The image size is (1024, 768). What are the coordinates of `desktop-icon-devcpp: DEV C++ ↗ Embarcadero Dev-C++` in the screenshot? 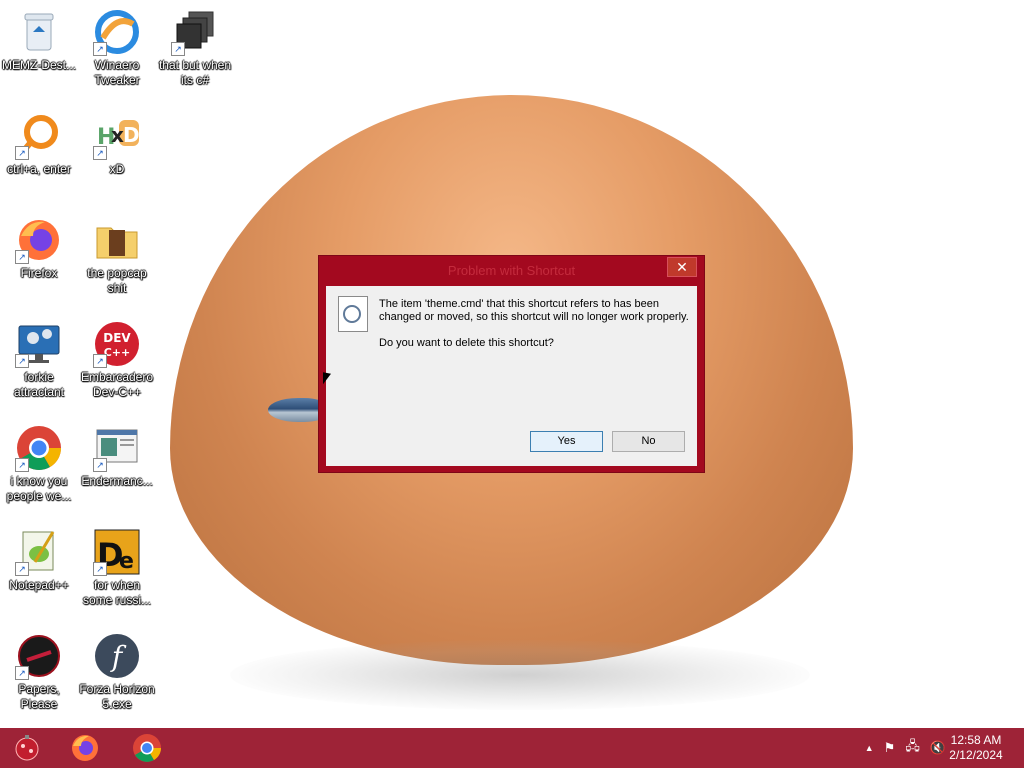 It's located at (117, 360).